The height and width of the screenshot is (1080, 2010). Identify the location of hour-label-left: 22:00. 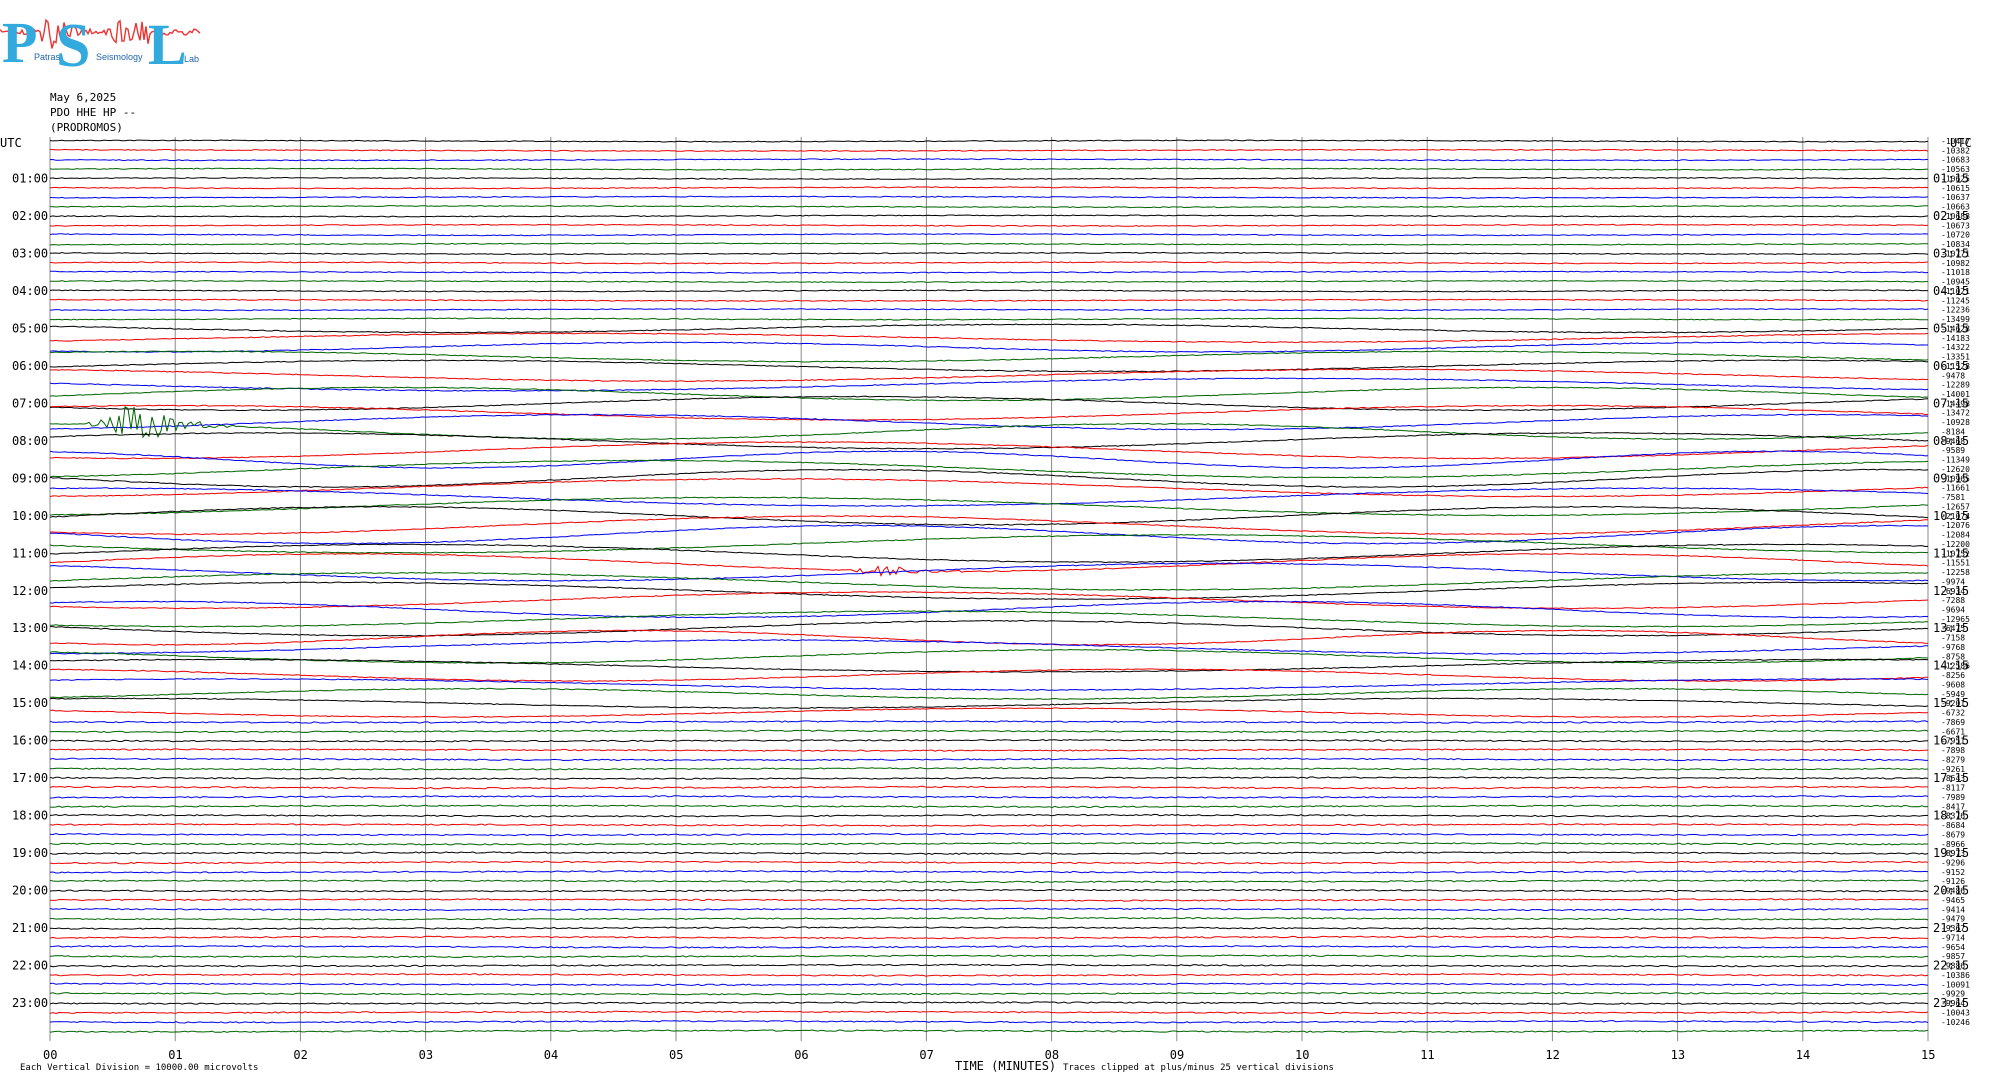
(30, 966).